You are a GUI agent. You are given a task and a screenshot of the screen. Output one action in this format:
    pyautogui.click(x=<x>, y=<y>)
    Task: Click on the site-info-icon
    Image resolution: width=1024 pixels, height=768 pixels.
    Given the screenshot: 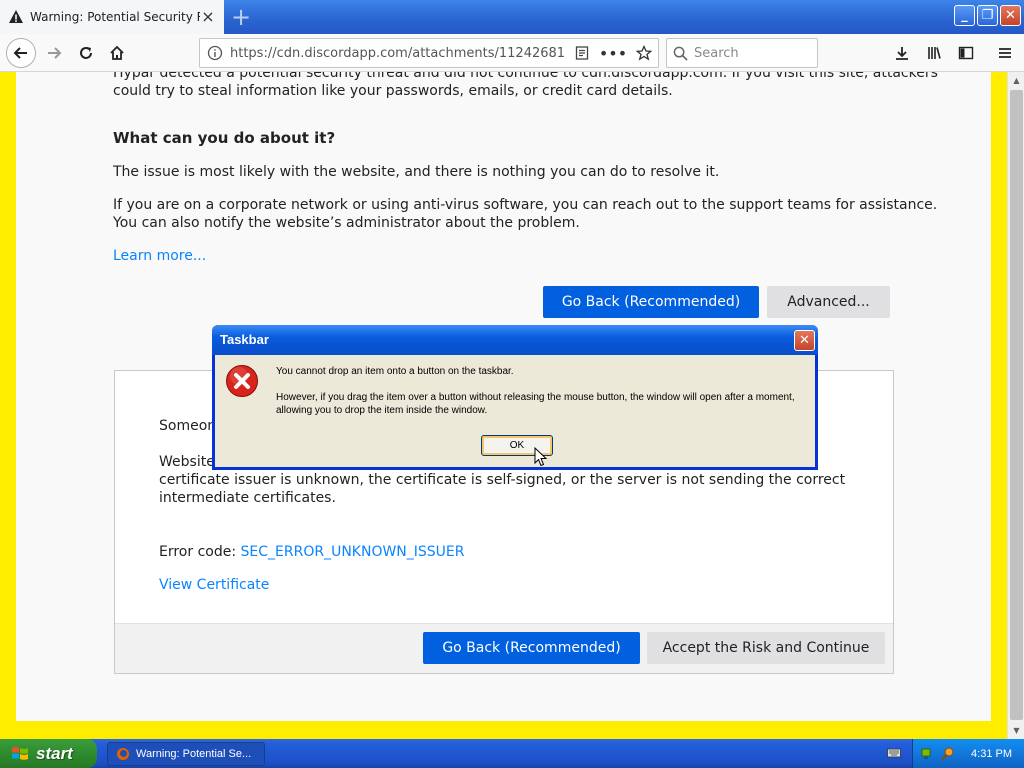 What is the action you would take?
    pyautogui.click(x=215, y=53)
    